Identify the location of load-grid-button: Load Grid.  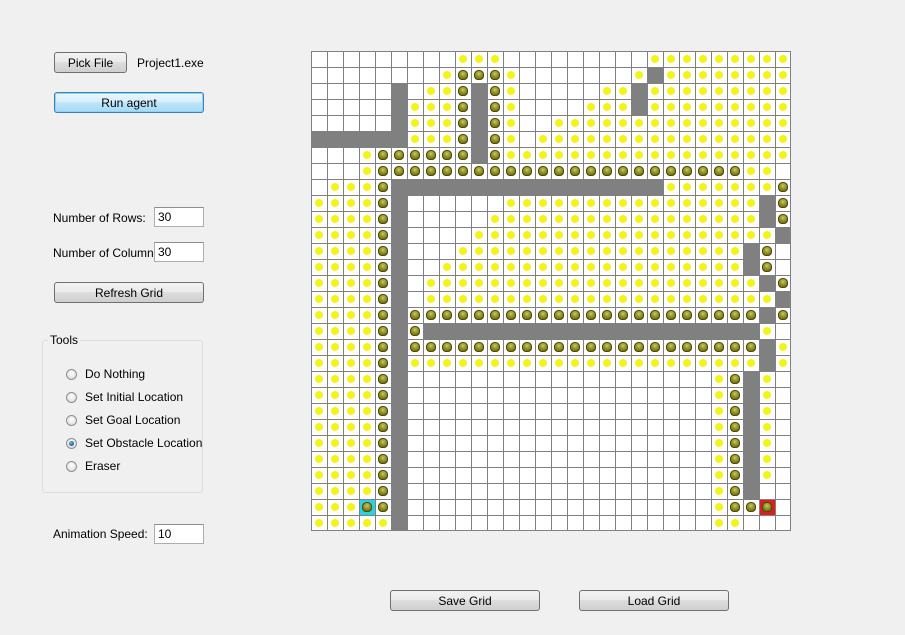
(654, 600).